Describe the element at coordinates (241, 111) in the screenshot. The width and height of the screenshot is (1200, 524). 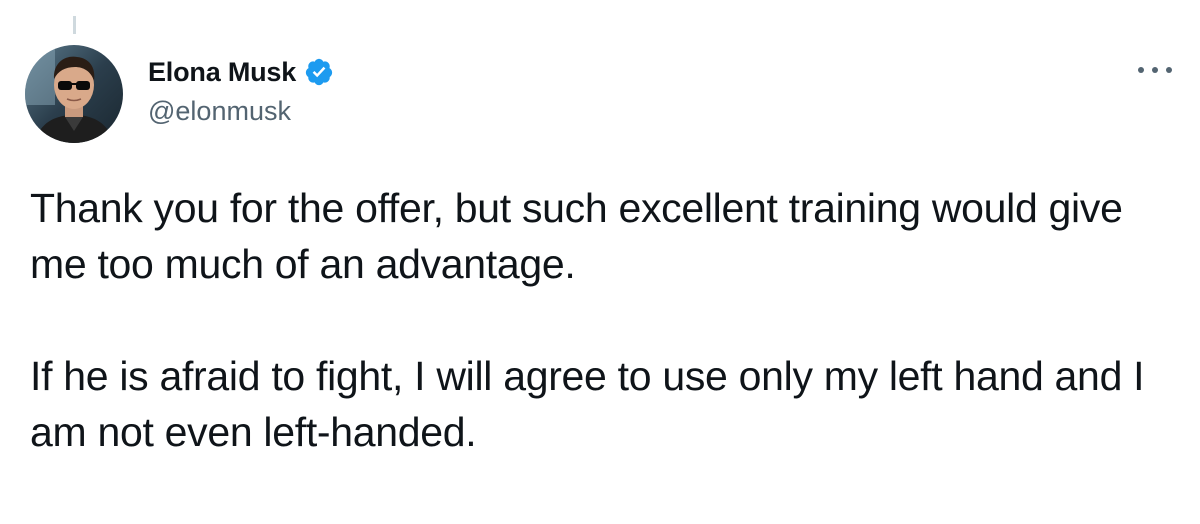
I see `user-handle: @elonmusk` at that location.